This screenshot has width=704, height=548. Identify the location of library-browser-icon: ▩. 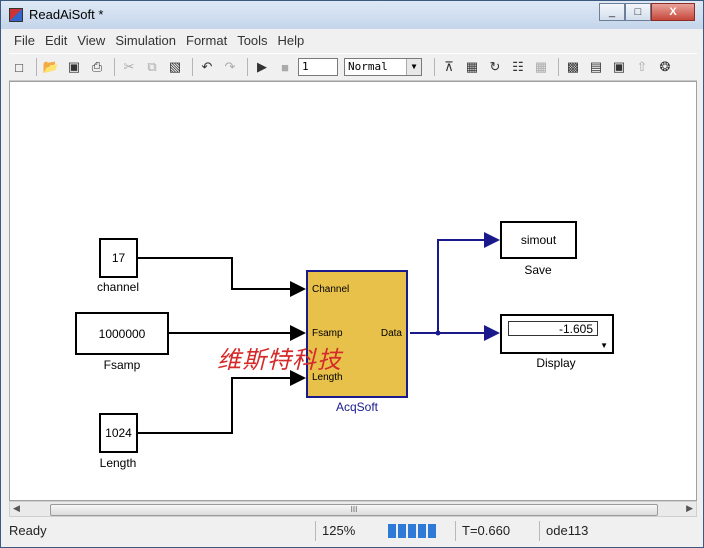
(573, 67).